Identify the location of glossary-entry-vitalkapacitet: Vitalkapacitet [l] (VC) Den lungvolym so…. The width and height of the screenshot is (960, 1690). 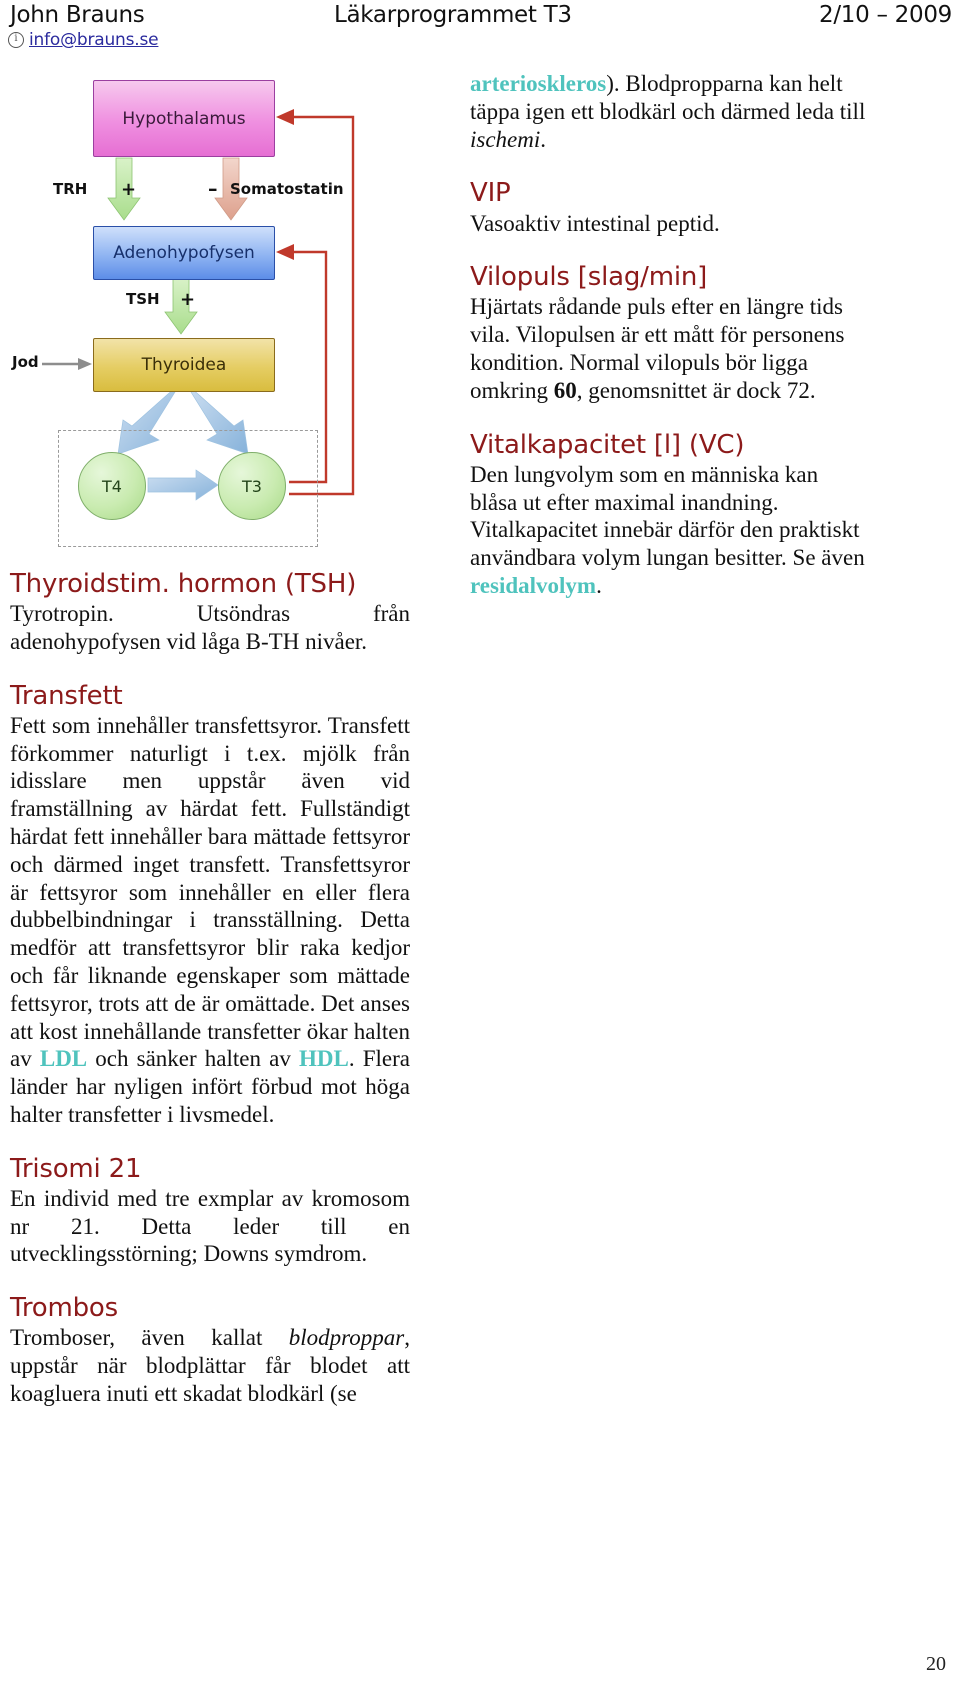
(670, 514).